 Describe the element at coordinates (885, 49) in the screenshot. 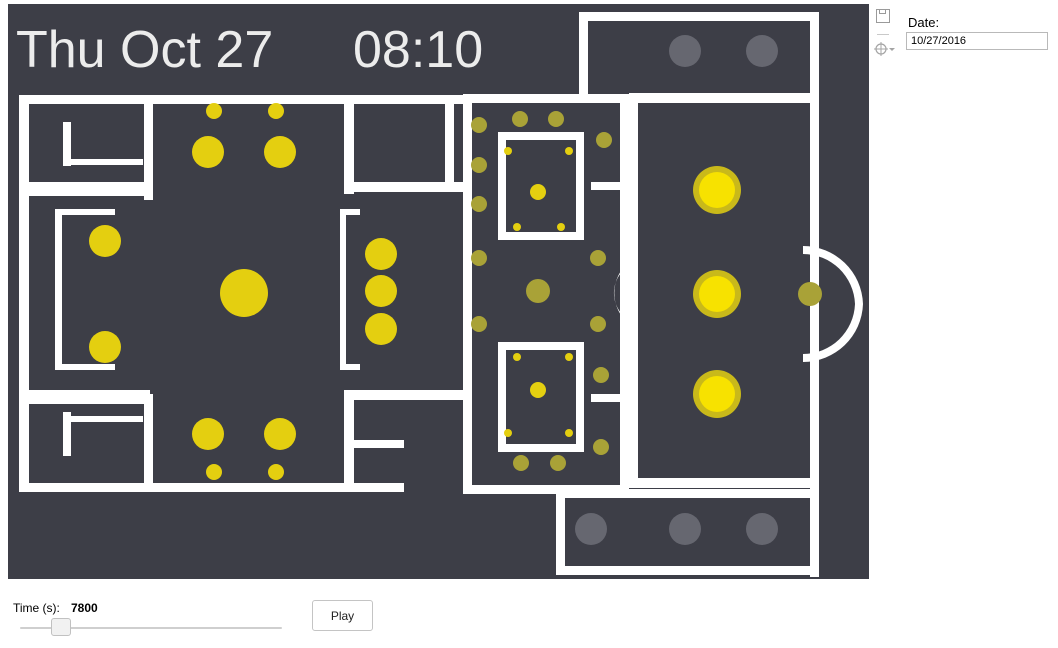

I see `crosshair-icon` at that location.